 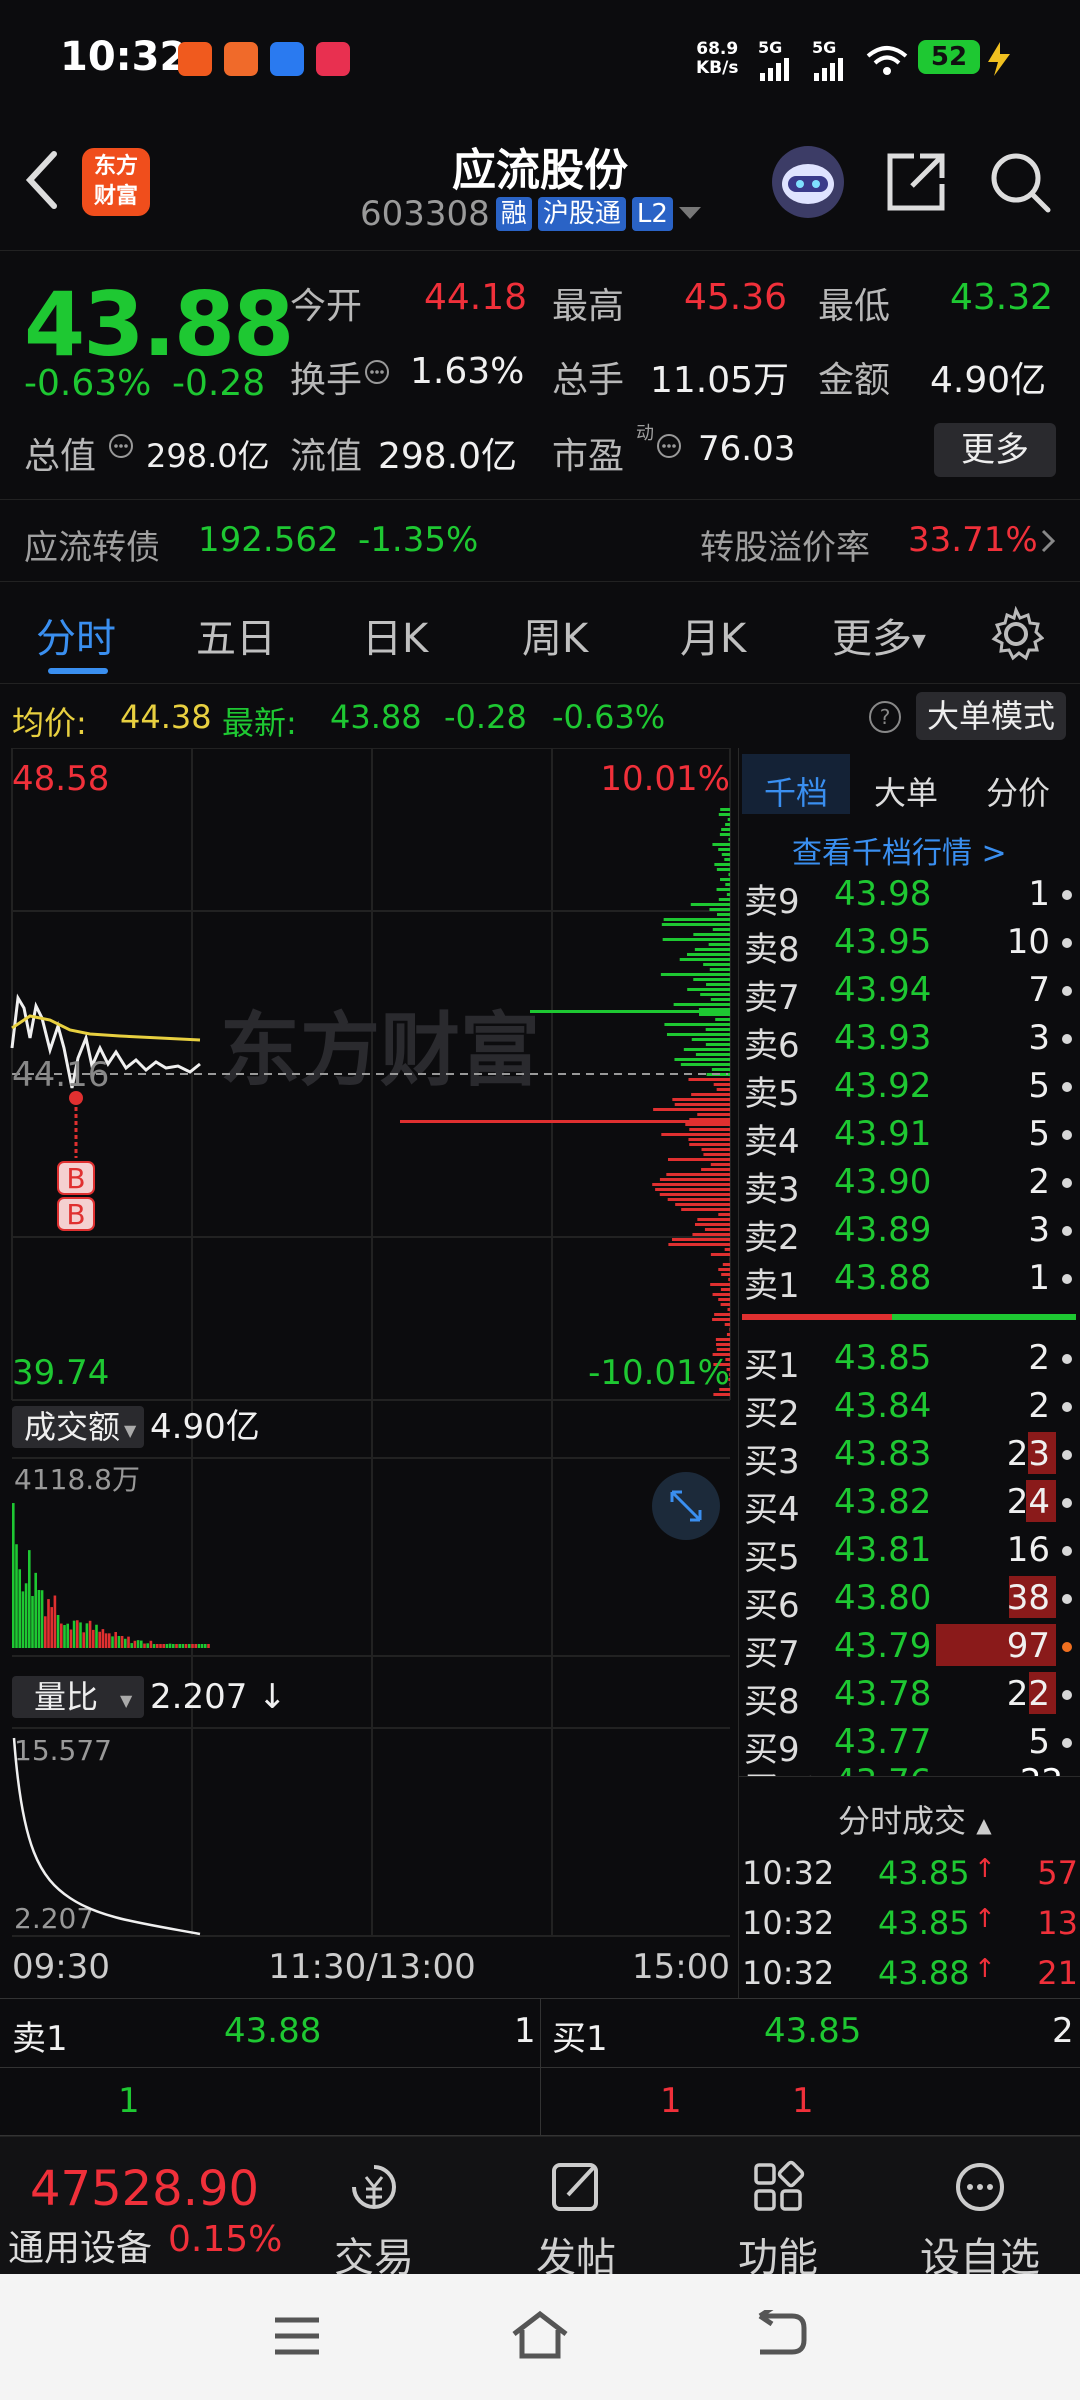 I want to click on bid-price: 43.76, so click(x=882, y=1771).